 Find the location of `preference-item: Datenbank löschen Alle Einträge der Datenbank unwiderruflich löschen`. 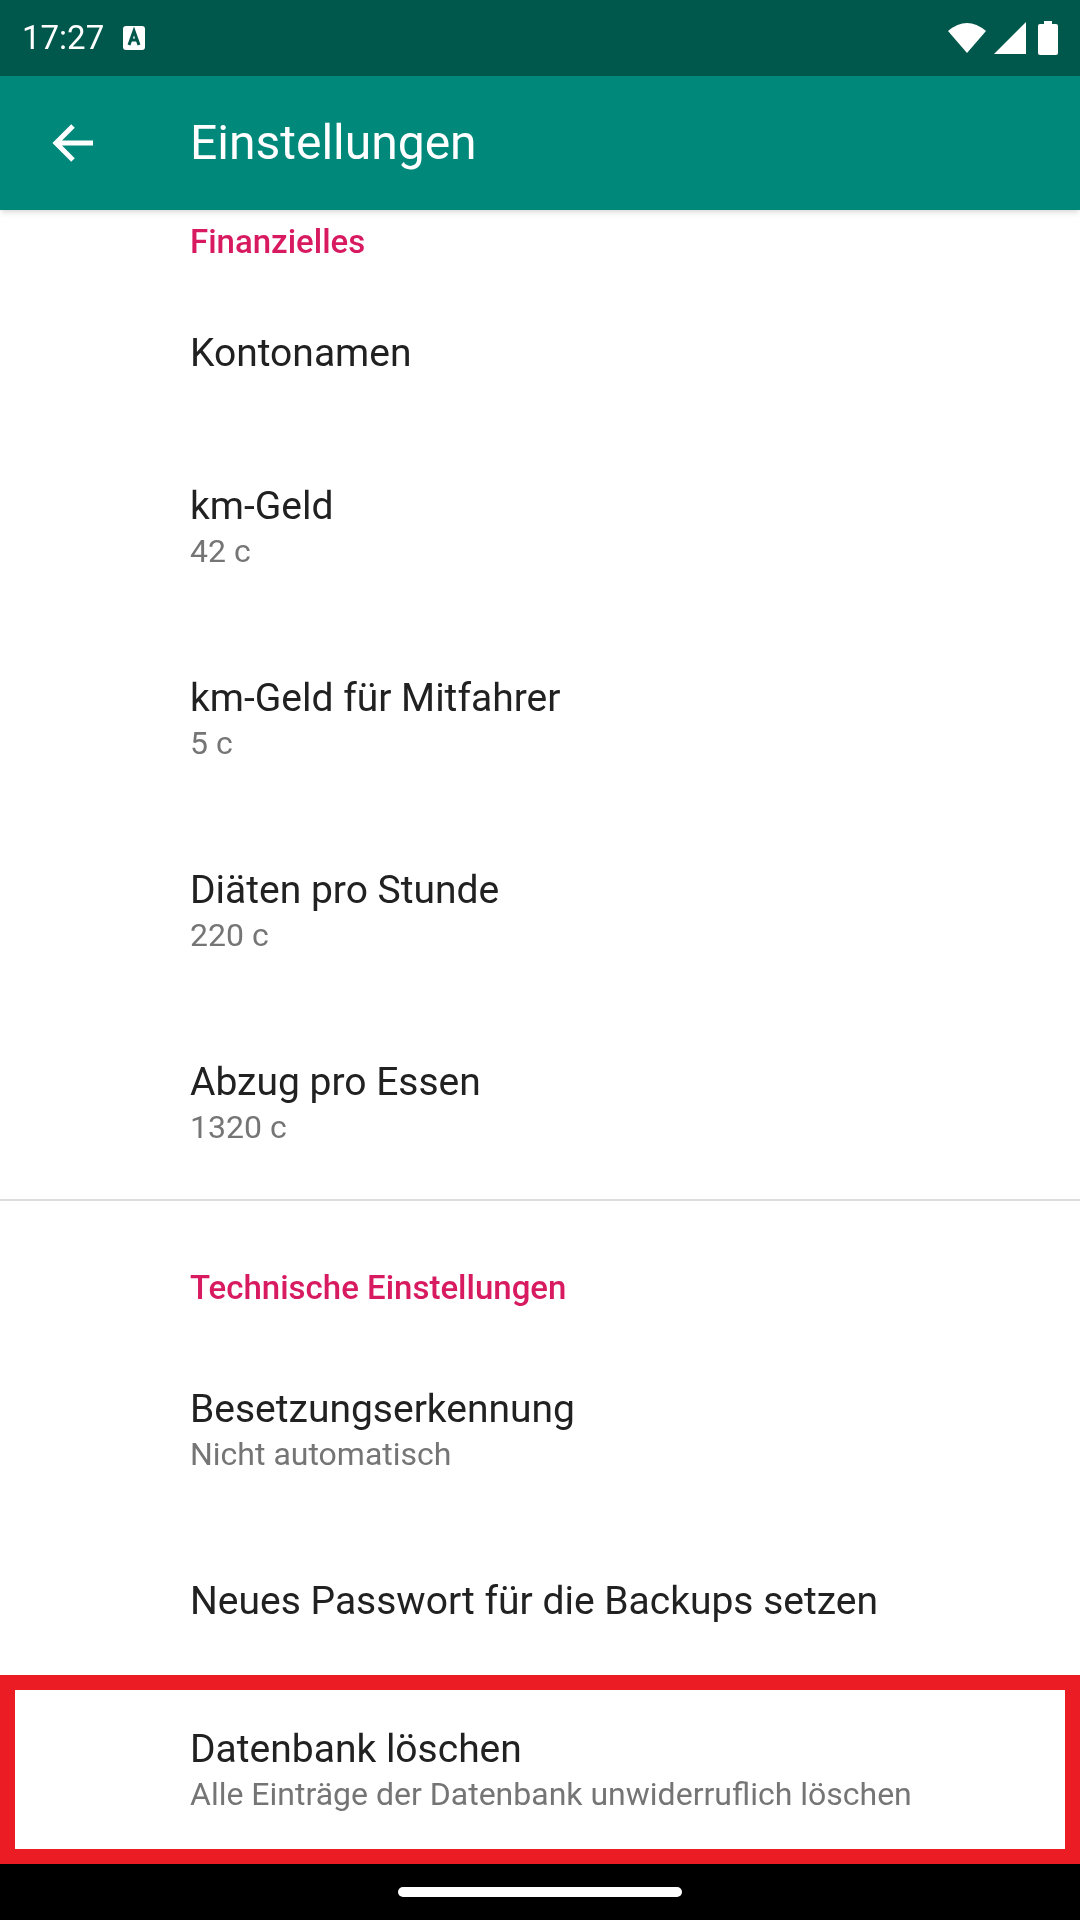

preference-item: Datenbank löschen Alle Einträge der Datenbank unwiderruflich löschen is located at coordinates (540, 1769).